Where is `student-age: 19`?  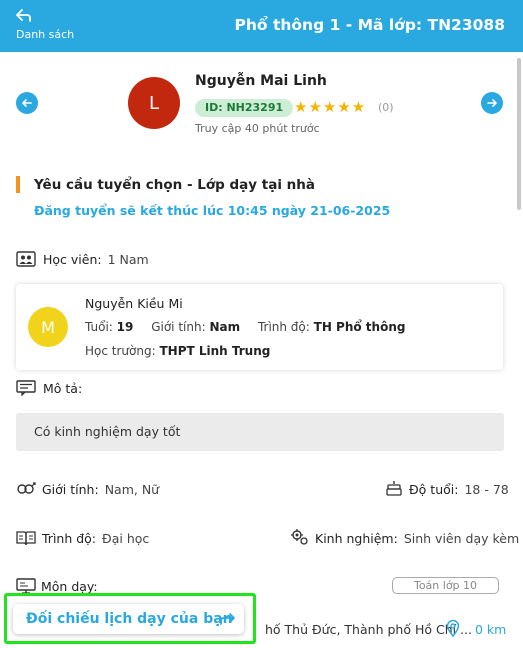
student-age: 19 is located at coordinates (125, 327).